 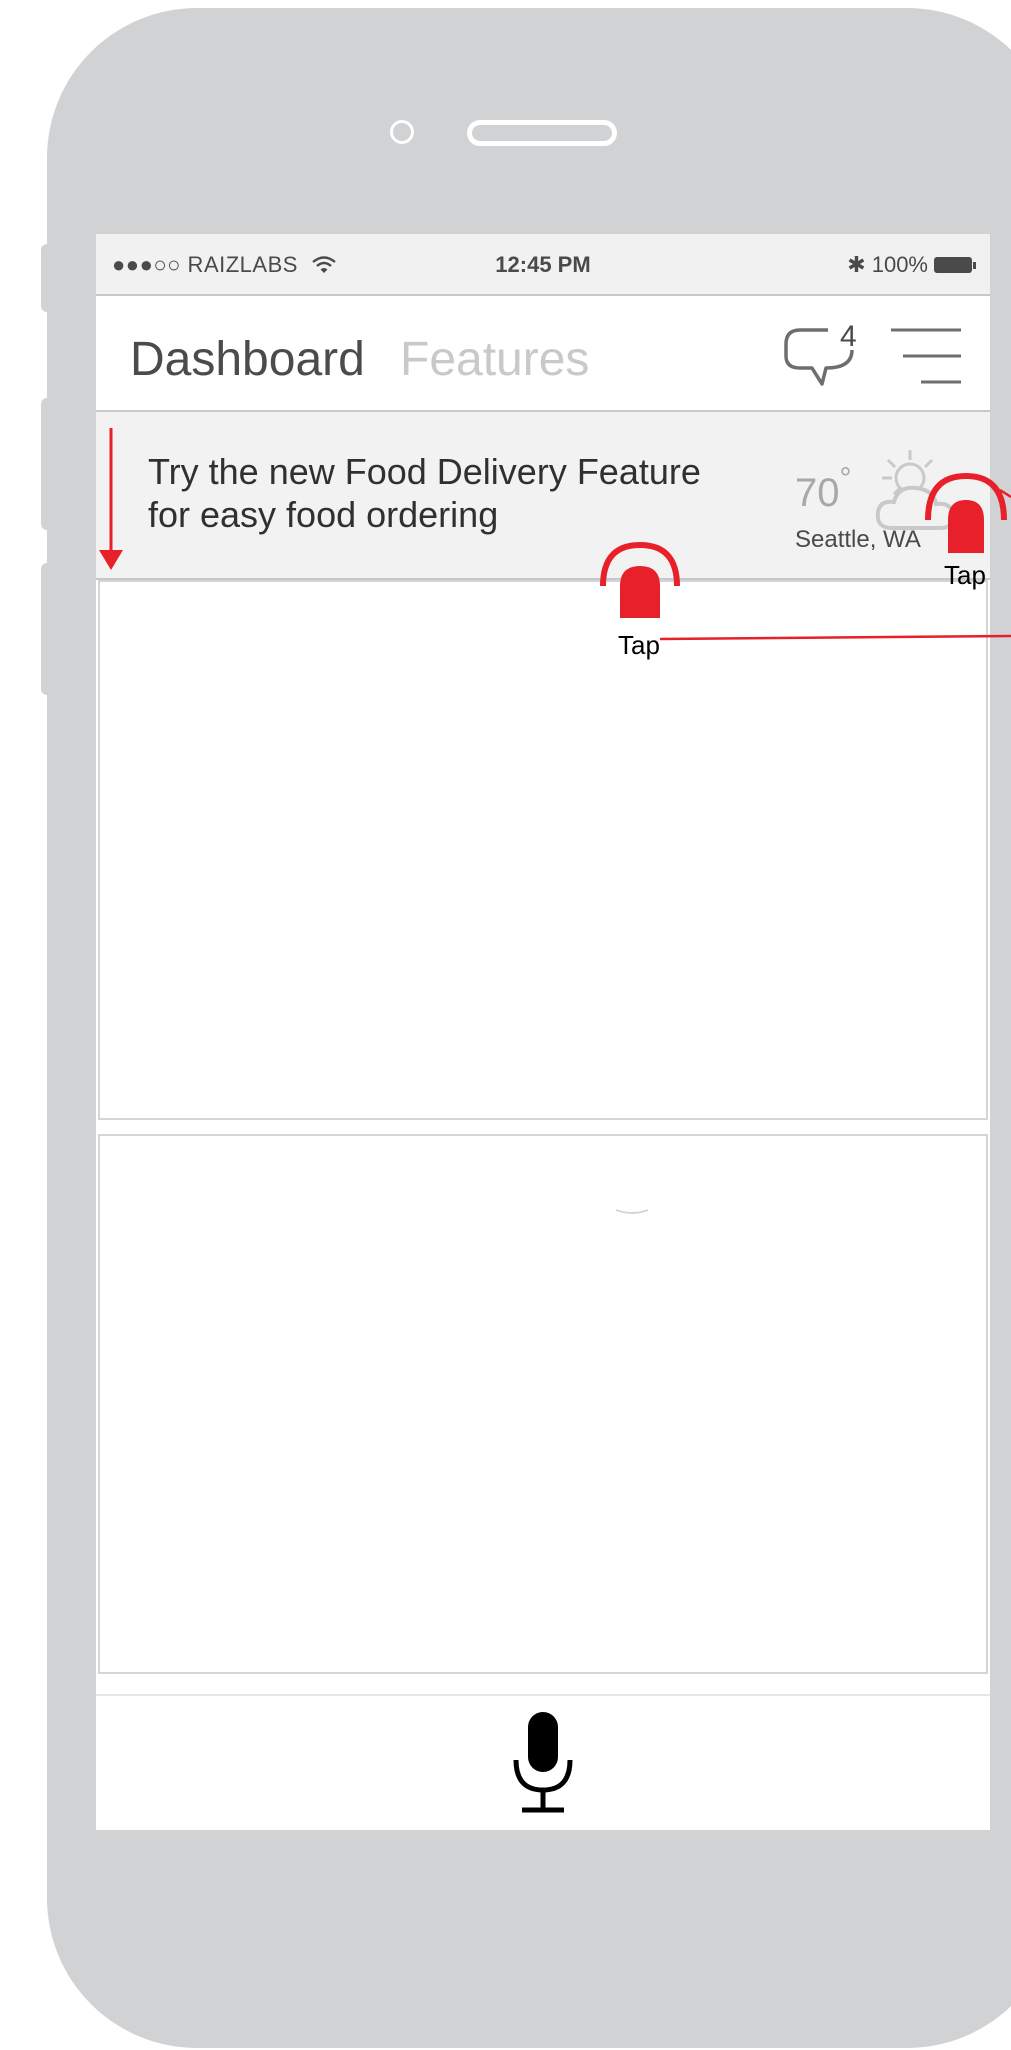 I want to click on menu-button, so click(x=926, y=356).